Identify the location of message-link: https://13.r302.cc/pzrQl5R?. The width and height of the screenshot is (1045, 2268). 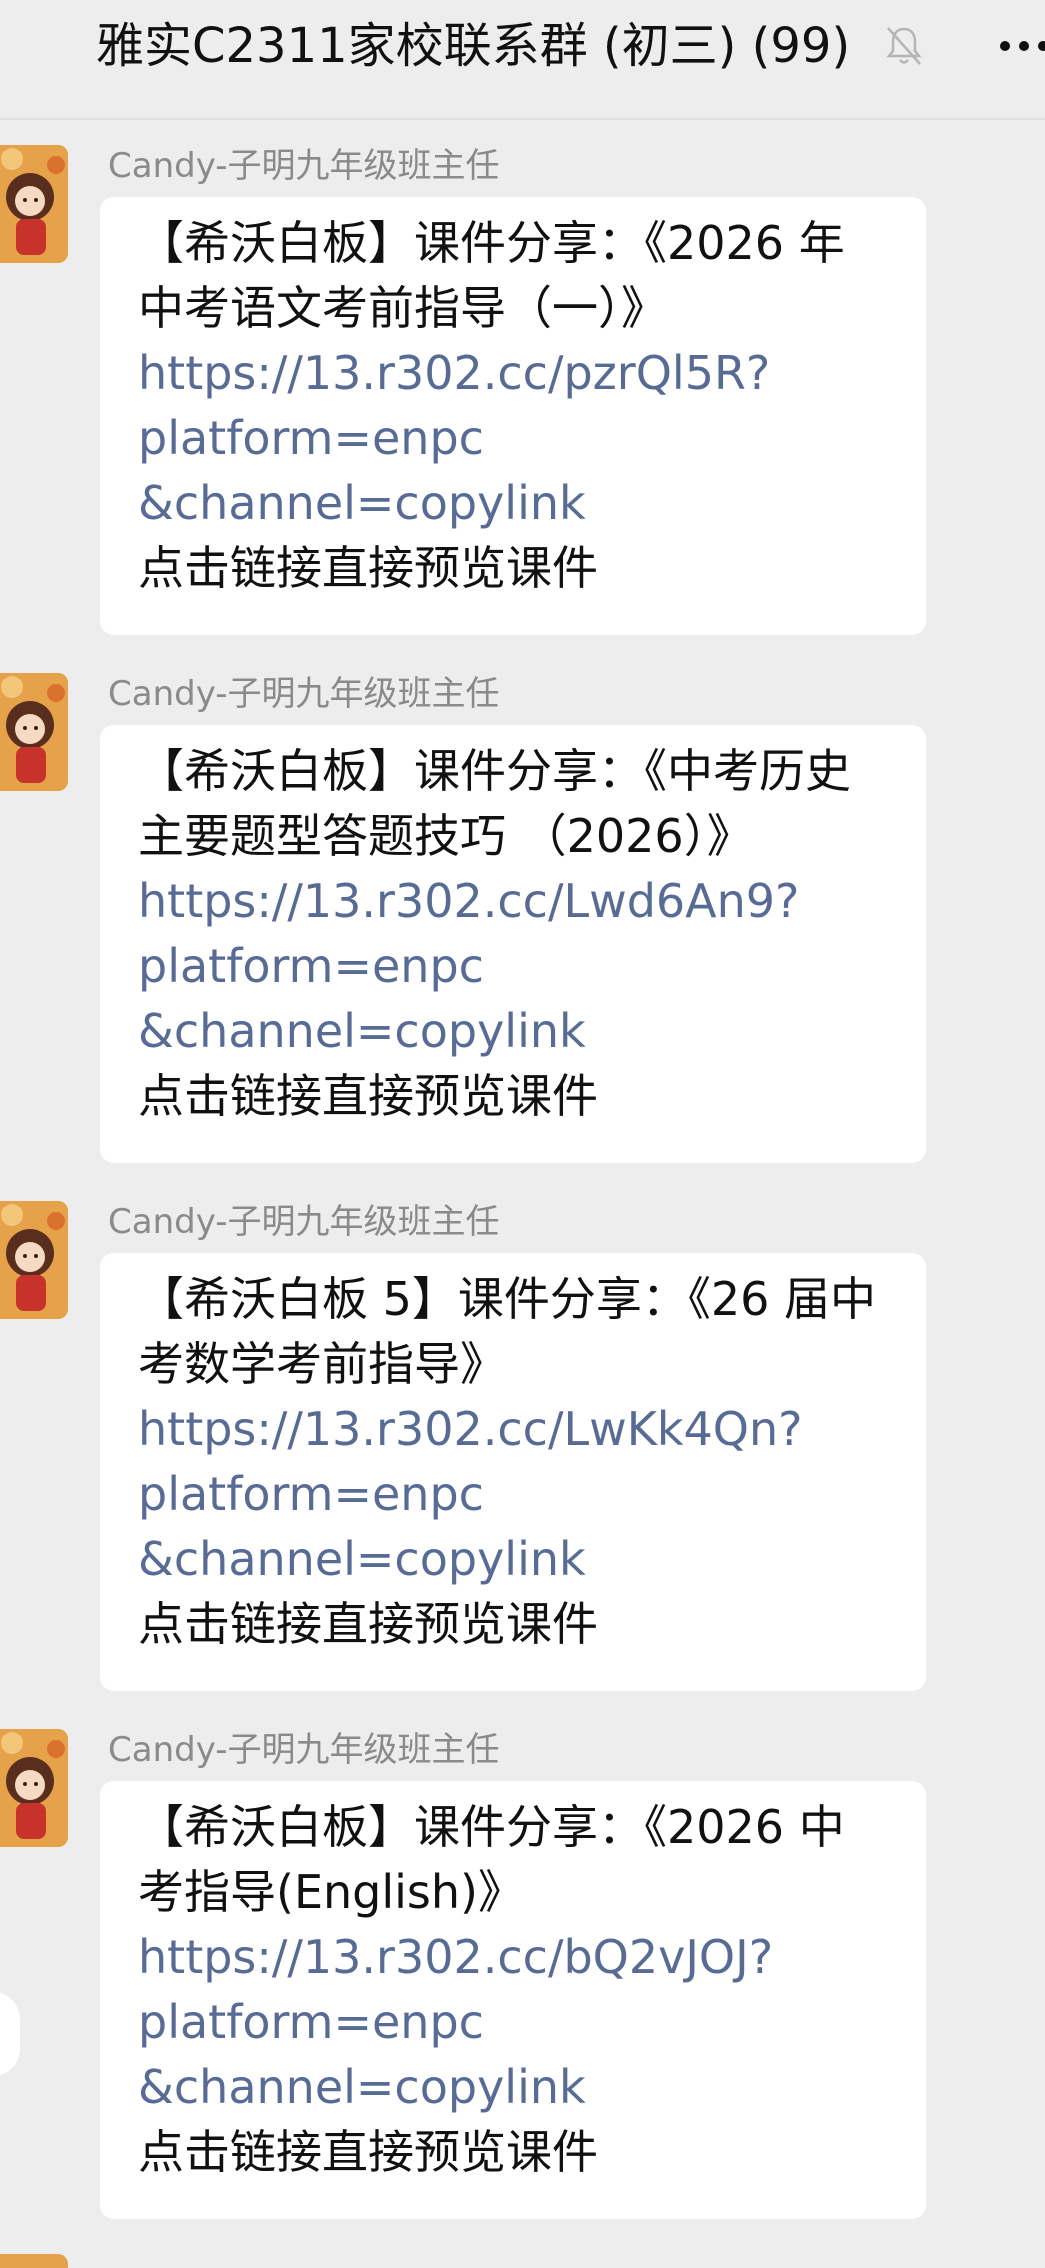
(517, 373).